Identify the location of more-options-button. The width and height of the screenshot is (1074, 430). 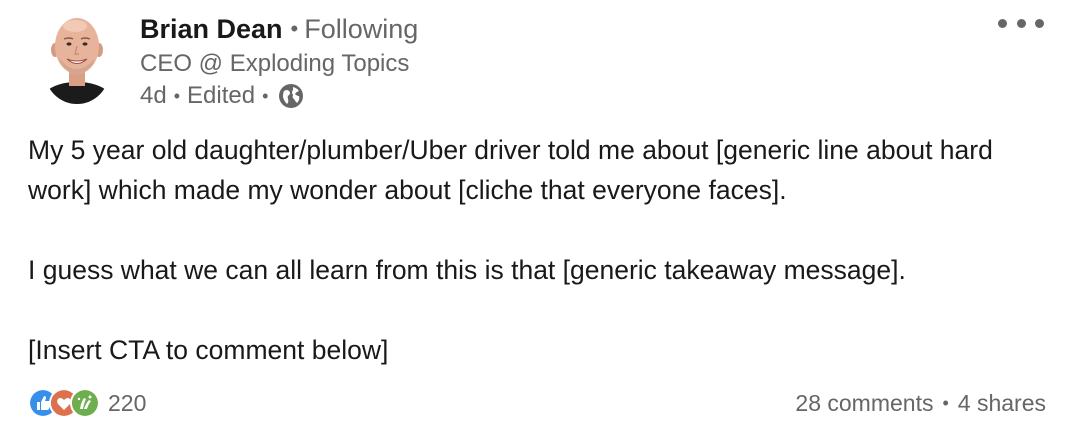
(1021, 23).